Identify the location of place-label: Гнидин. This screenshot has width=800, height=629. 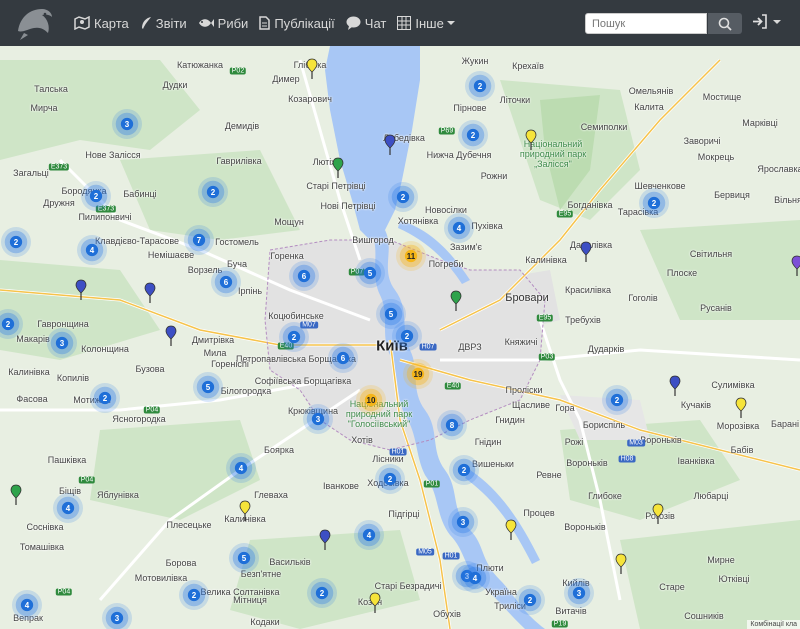
(510, 420).